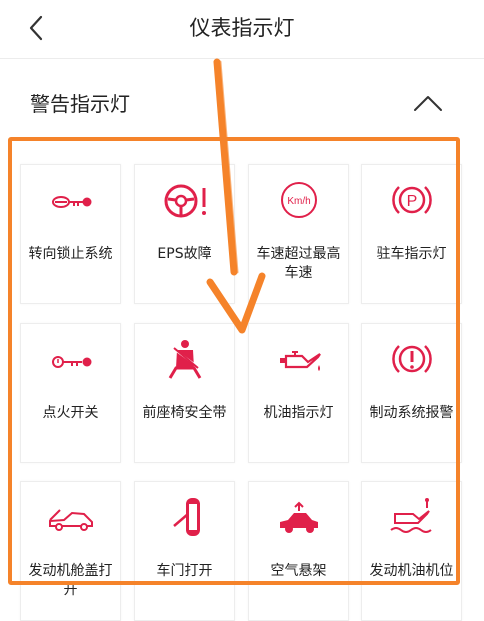 Image resolution: width=484 pixels, height=621 pixels. What do you see at coordinates (428, 103) in the screenshot?
I see `chevron-up-icon` at bounding box center [428, 103].